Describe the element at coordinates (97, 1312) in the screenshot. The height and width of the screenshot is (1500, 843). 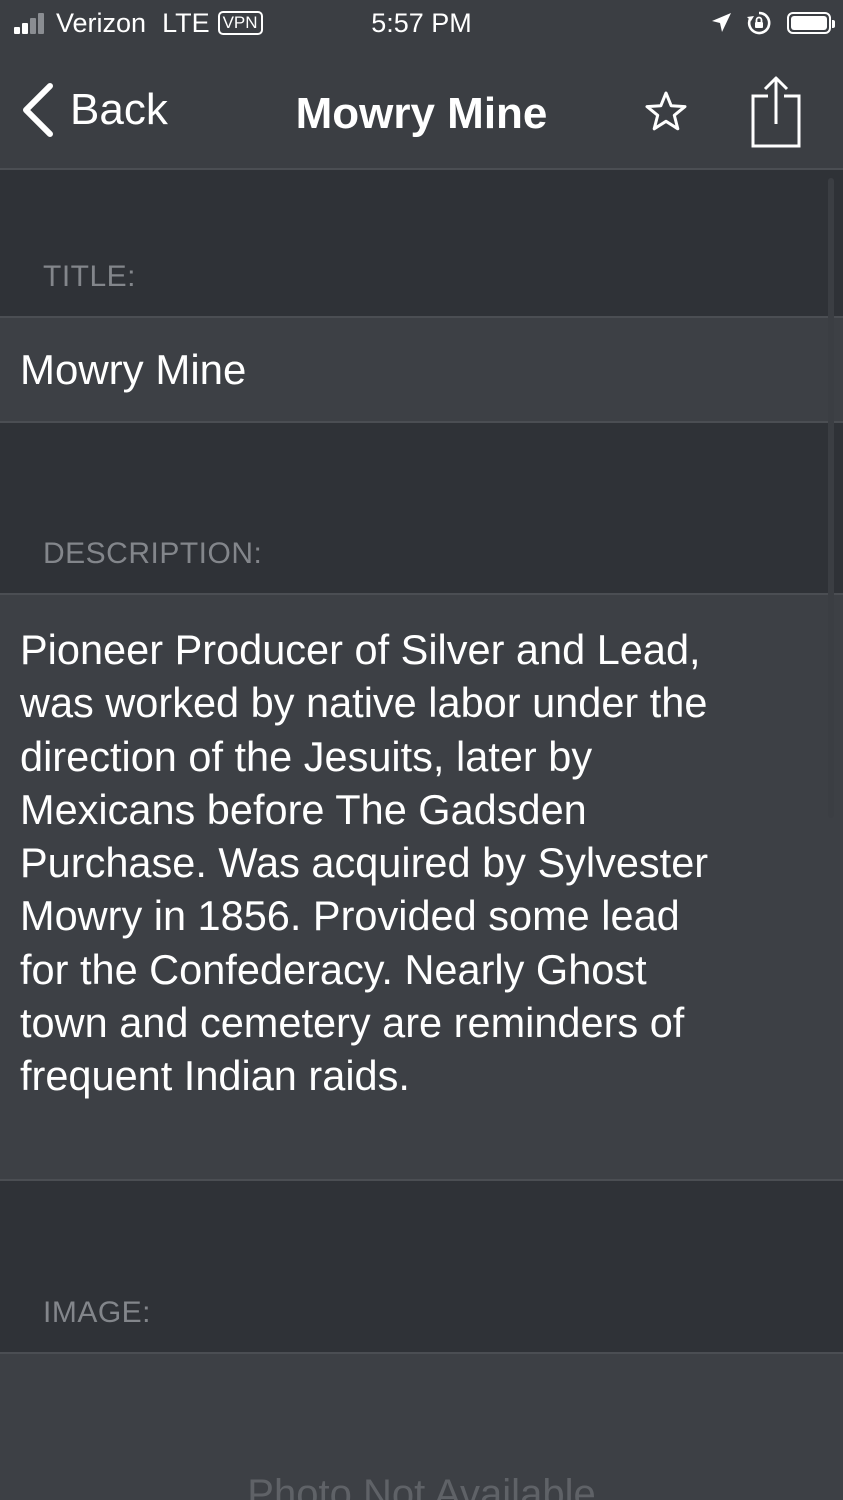
I see `image-header-label: IMAGE:` at that location.